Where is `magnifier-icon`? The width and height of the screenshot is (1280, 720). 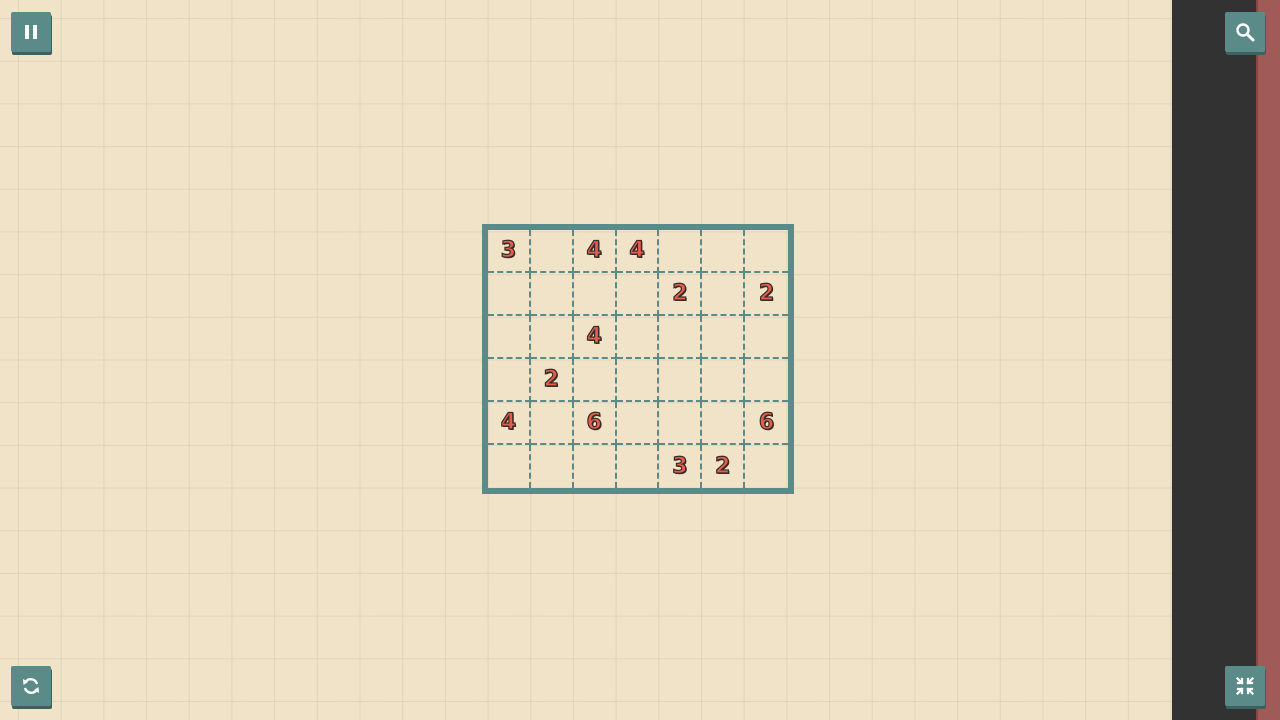 magnifier-icon is located at coordinates (1245, 32).